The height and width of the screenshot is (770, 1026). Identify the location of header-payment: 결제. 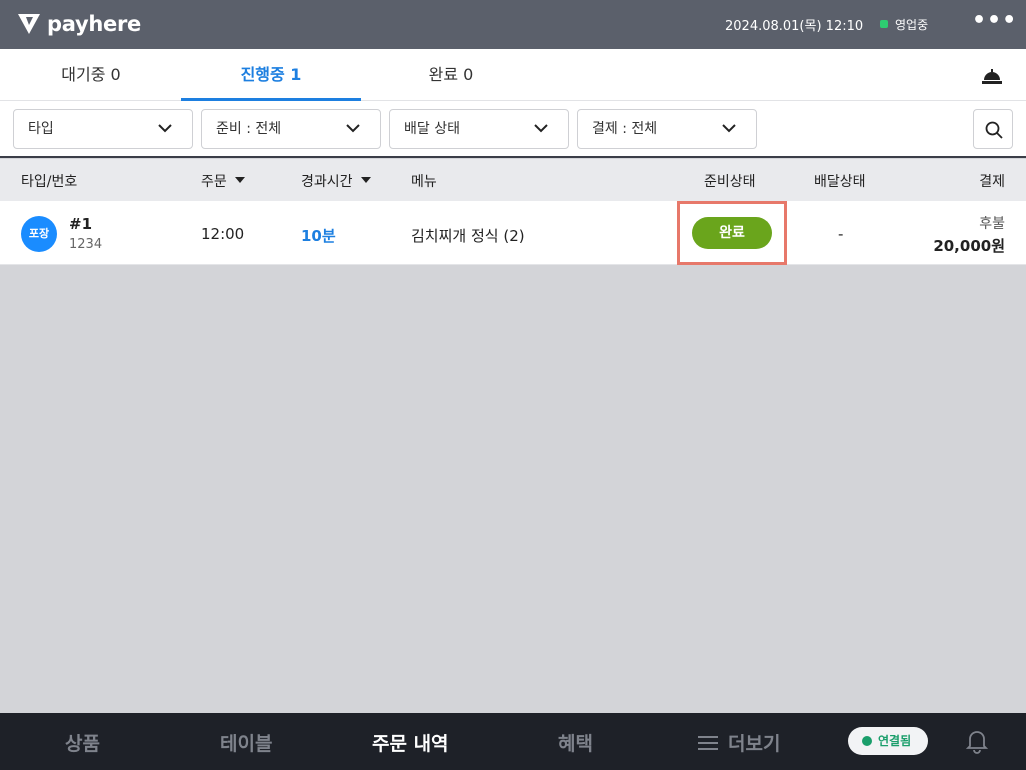
(992, 182).